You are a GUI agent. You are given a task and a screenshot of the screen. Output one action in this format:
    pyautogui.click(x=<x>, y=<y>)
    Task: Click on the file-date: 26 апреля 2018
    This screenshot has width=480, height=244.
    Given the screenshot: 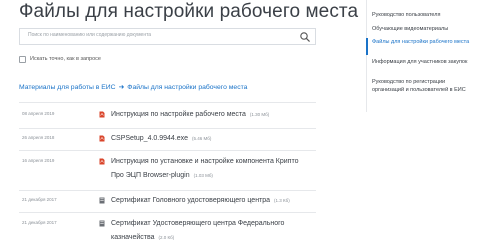 What is the action you would take?
    pyautogui.click(x=38, y=137)
    